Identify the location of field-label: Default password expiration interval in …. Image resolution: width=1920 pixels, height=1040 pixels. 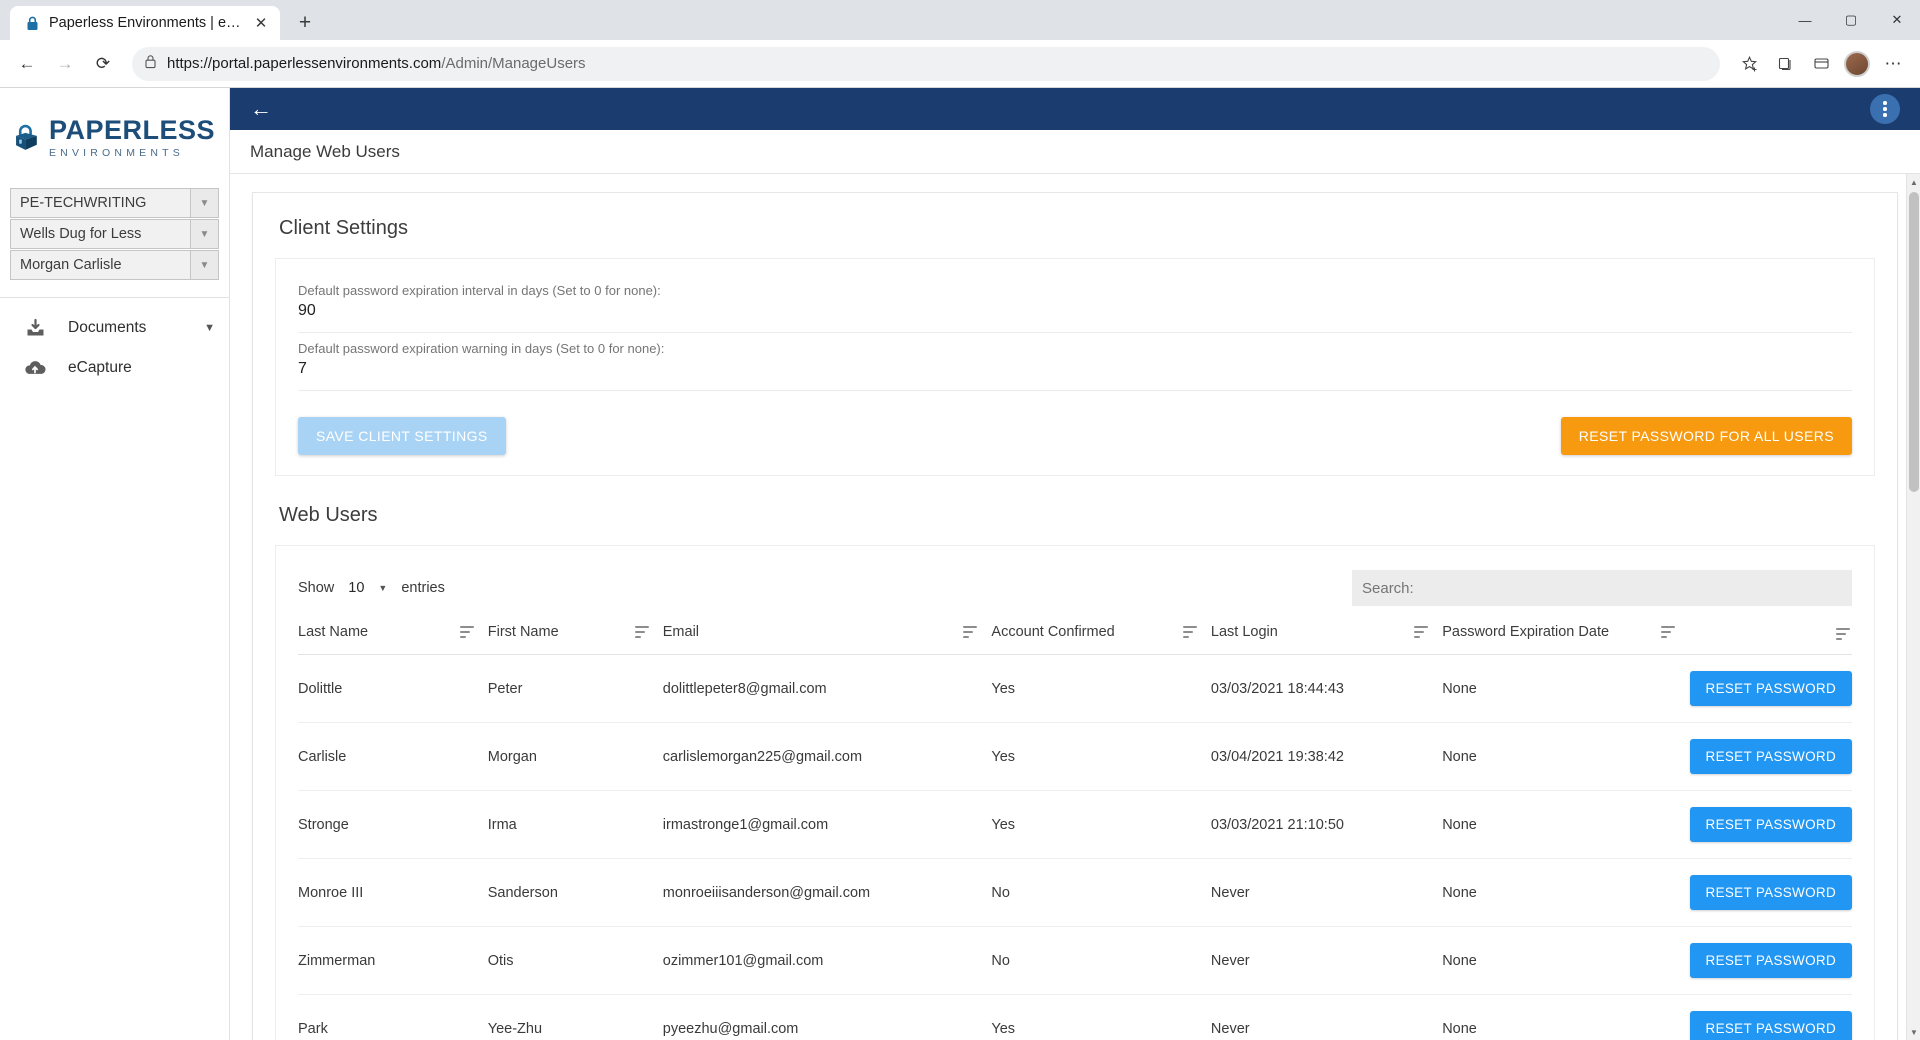
(479, 290).